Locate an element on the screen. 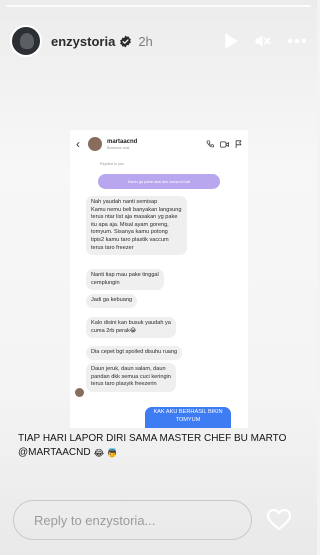 Image resolution: width=320 pixels, height=555 pixels. header-controls is located at coordinates (265, 41).